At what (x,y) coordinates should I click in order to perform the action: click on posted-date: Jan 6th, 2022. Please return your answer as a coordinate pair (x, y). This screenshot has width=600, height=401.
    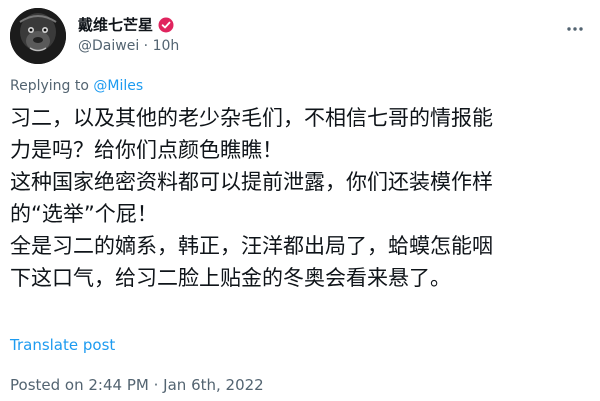
    Looking at the image, I should click on (213, 385).